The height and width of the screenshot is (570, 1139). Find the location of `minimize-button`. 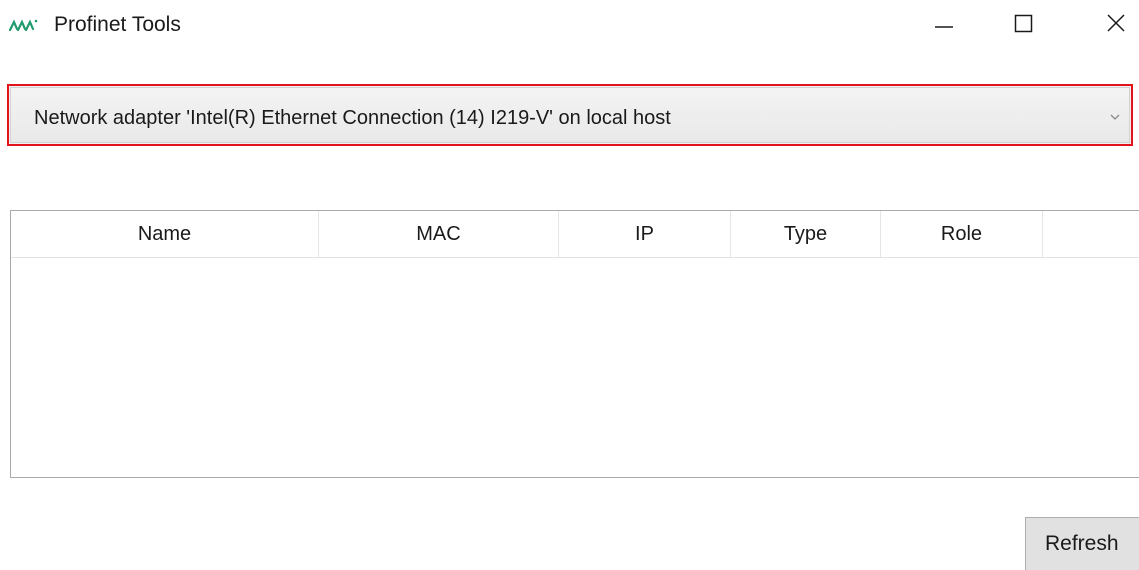

minimize-button is located at coordinates (944, 25).